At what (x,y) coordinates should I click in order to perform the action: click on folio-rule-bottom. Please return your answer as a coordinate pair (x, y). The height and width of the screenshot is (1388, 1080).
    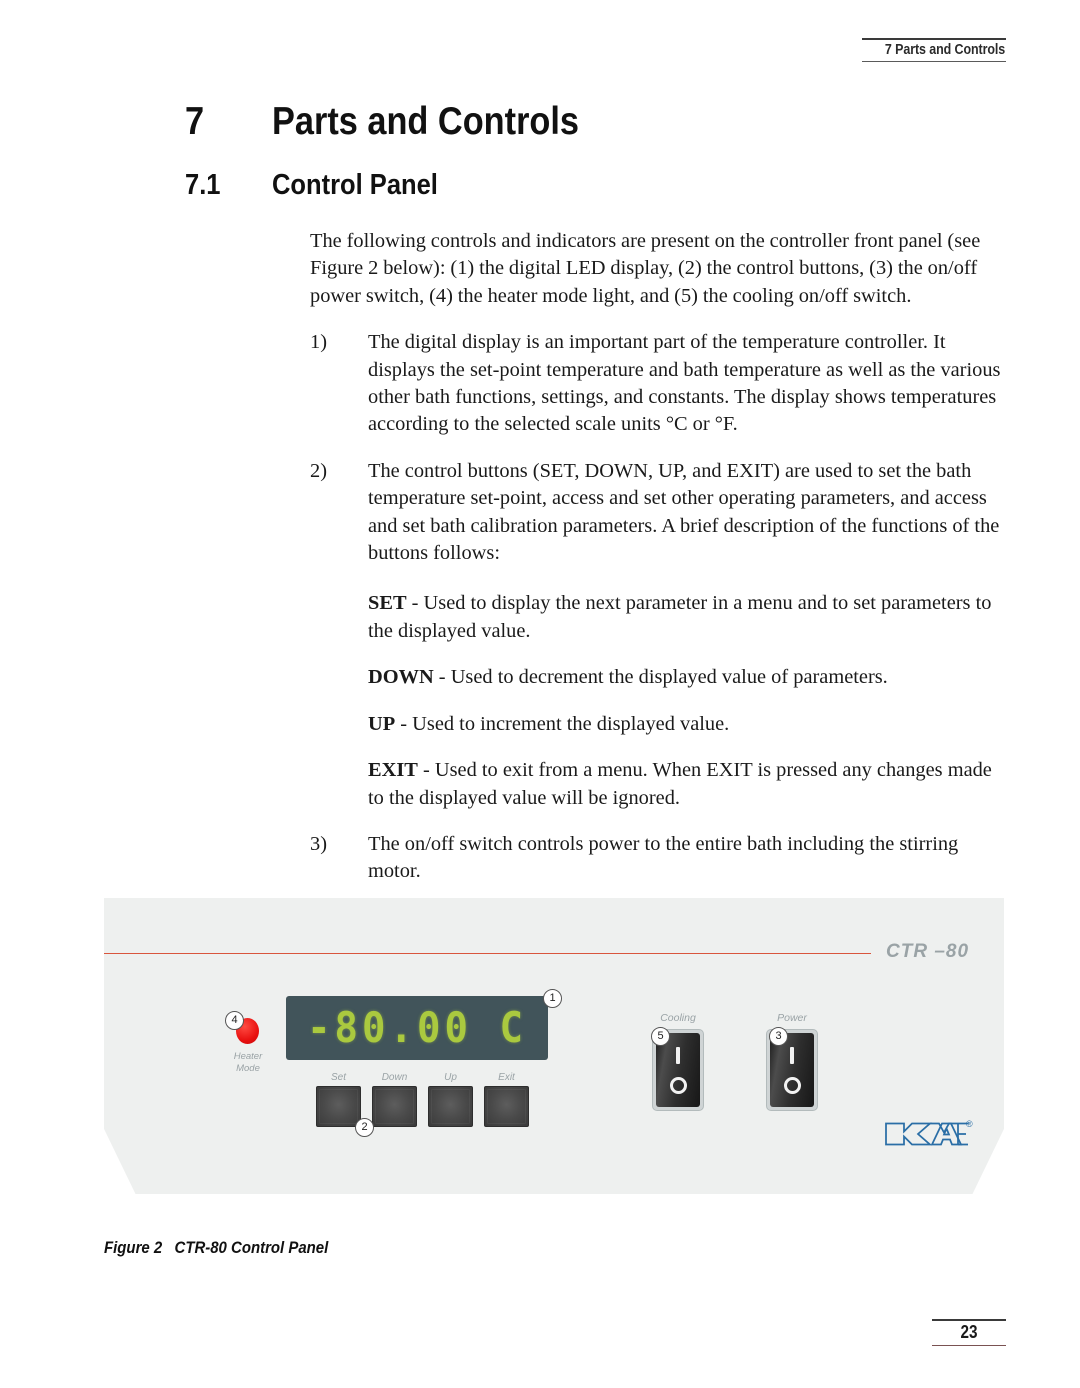
    Looking at the image, I should click on (969, 1345).